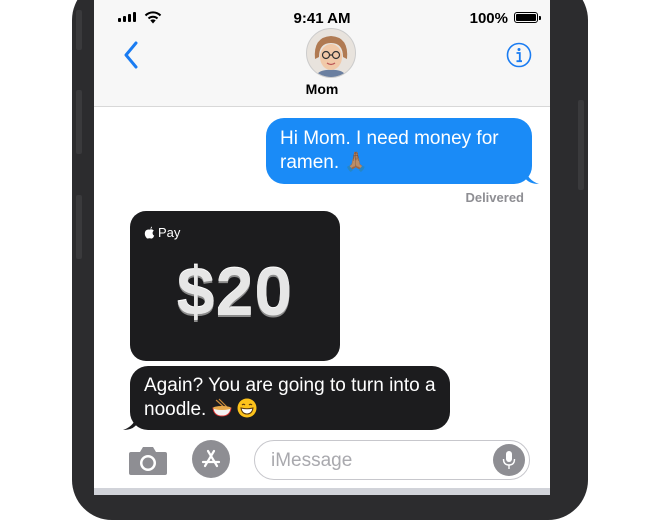 Image resolution: width=660 pixels, height=520 pixels. Describe the element at coordinates (79, 122) in the screenshot. I see `volume-up-button` at that location.